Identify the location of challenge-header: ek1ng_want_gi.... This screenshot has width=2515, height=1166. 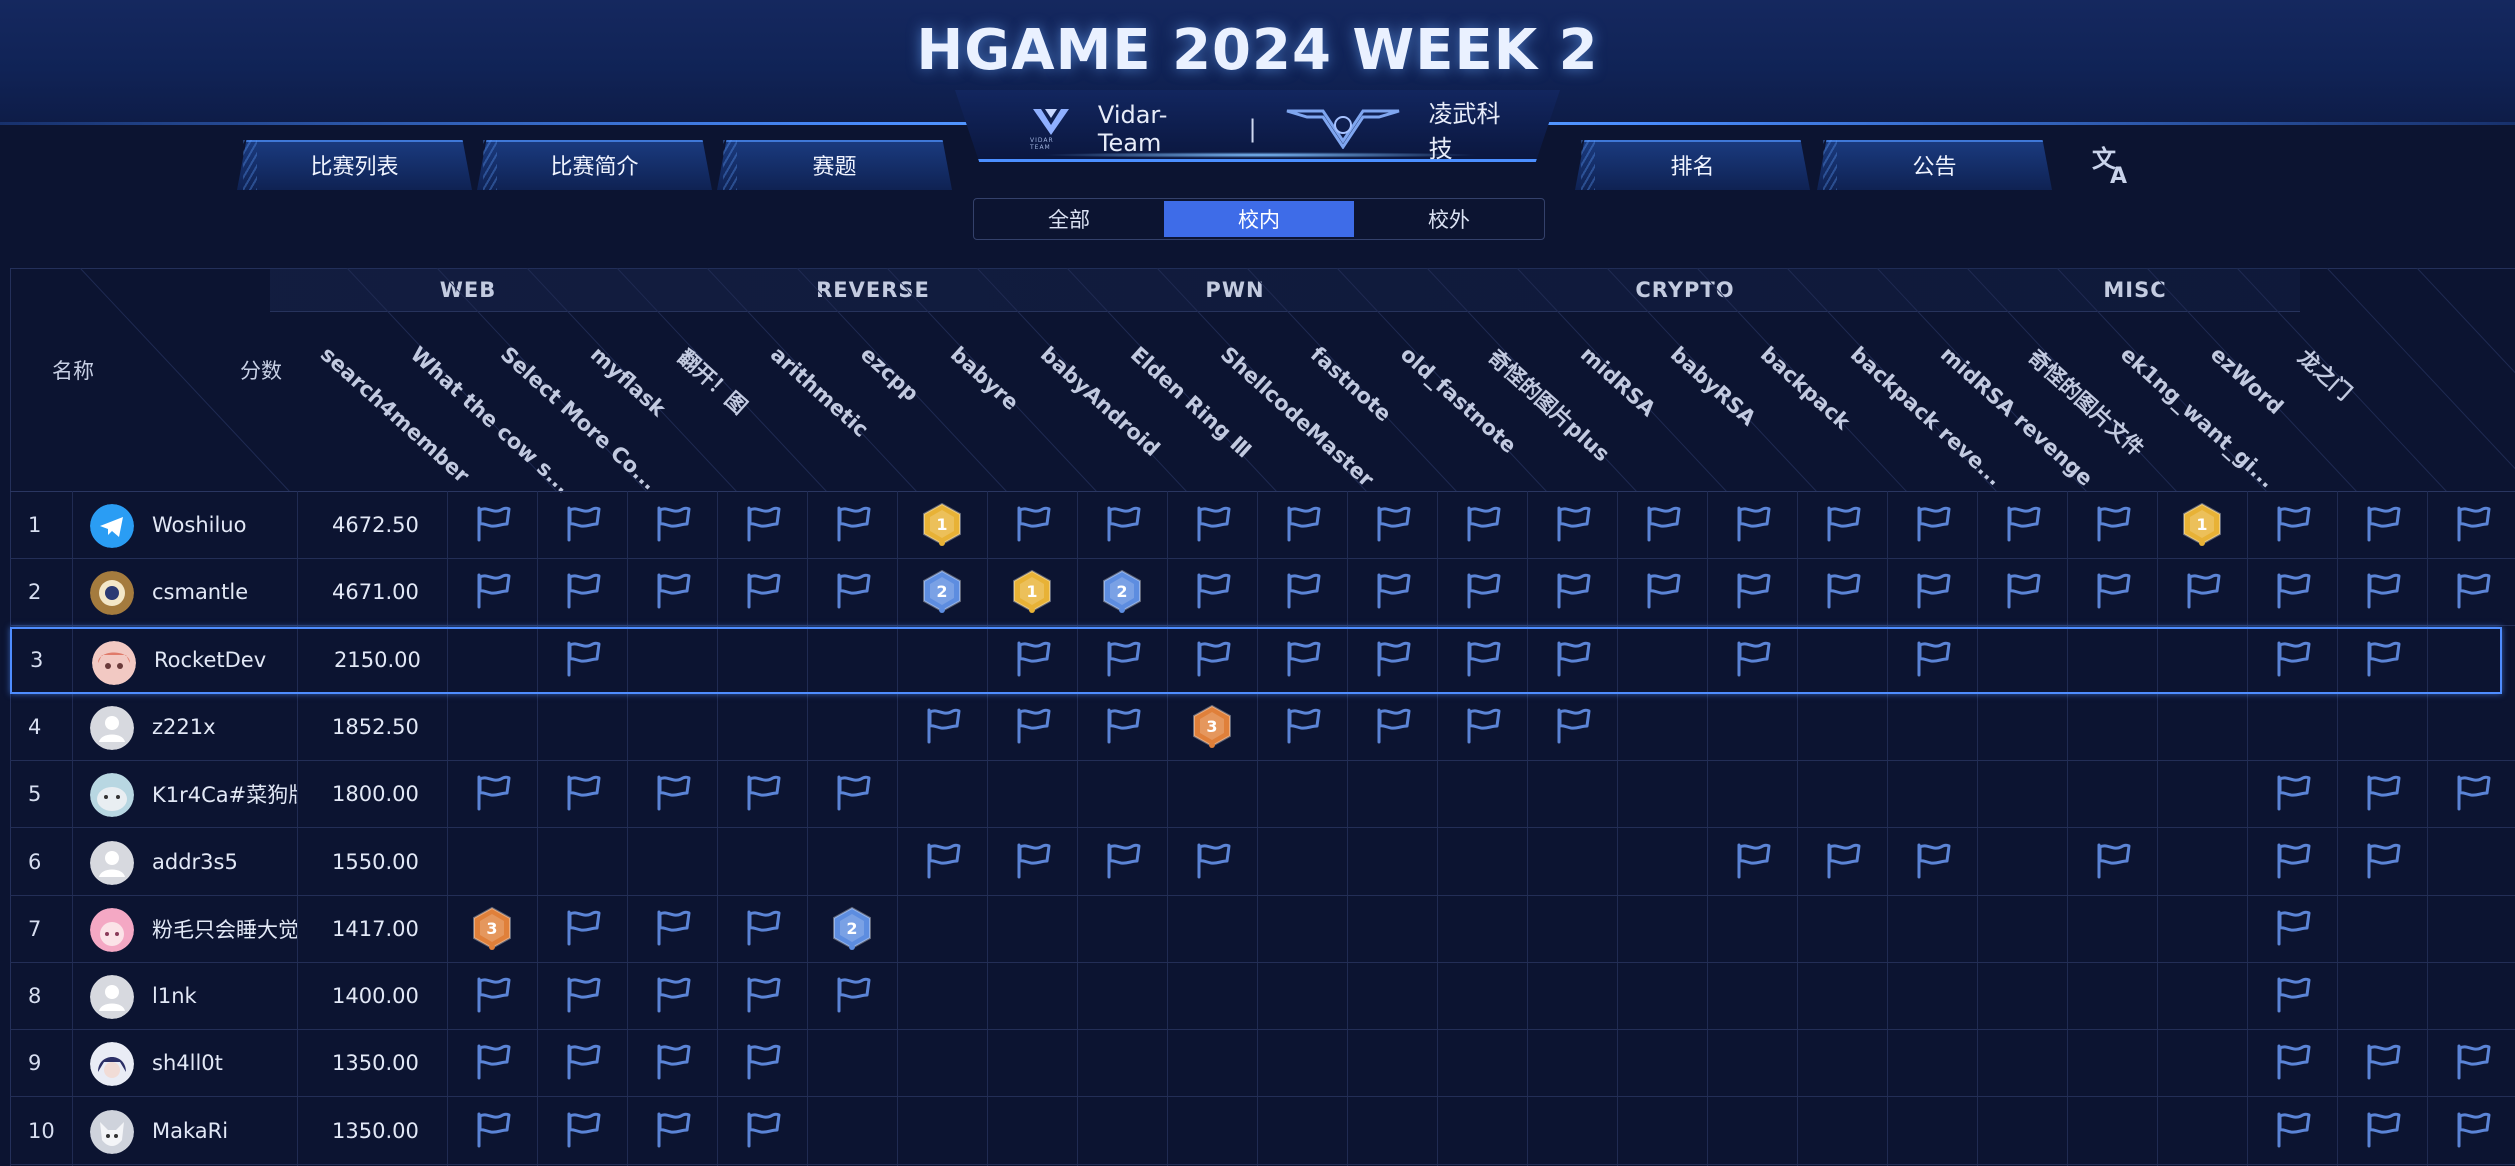
(2198, 407).